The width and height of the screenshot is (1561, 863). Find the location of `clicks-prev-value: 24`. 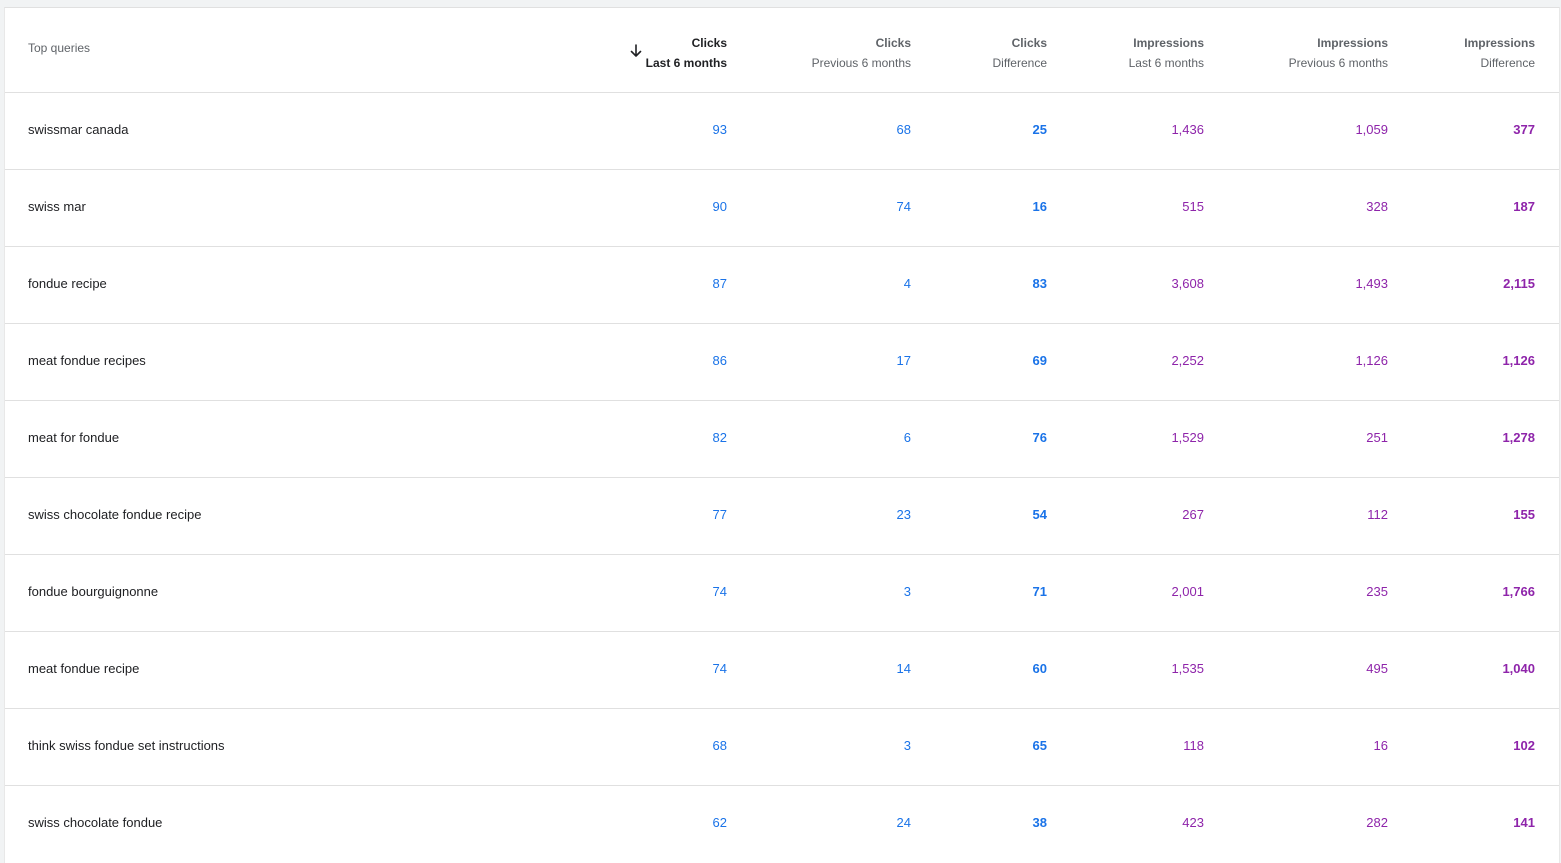

clicks-prev-value: 24 is located at coordinates (903, 822).